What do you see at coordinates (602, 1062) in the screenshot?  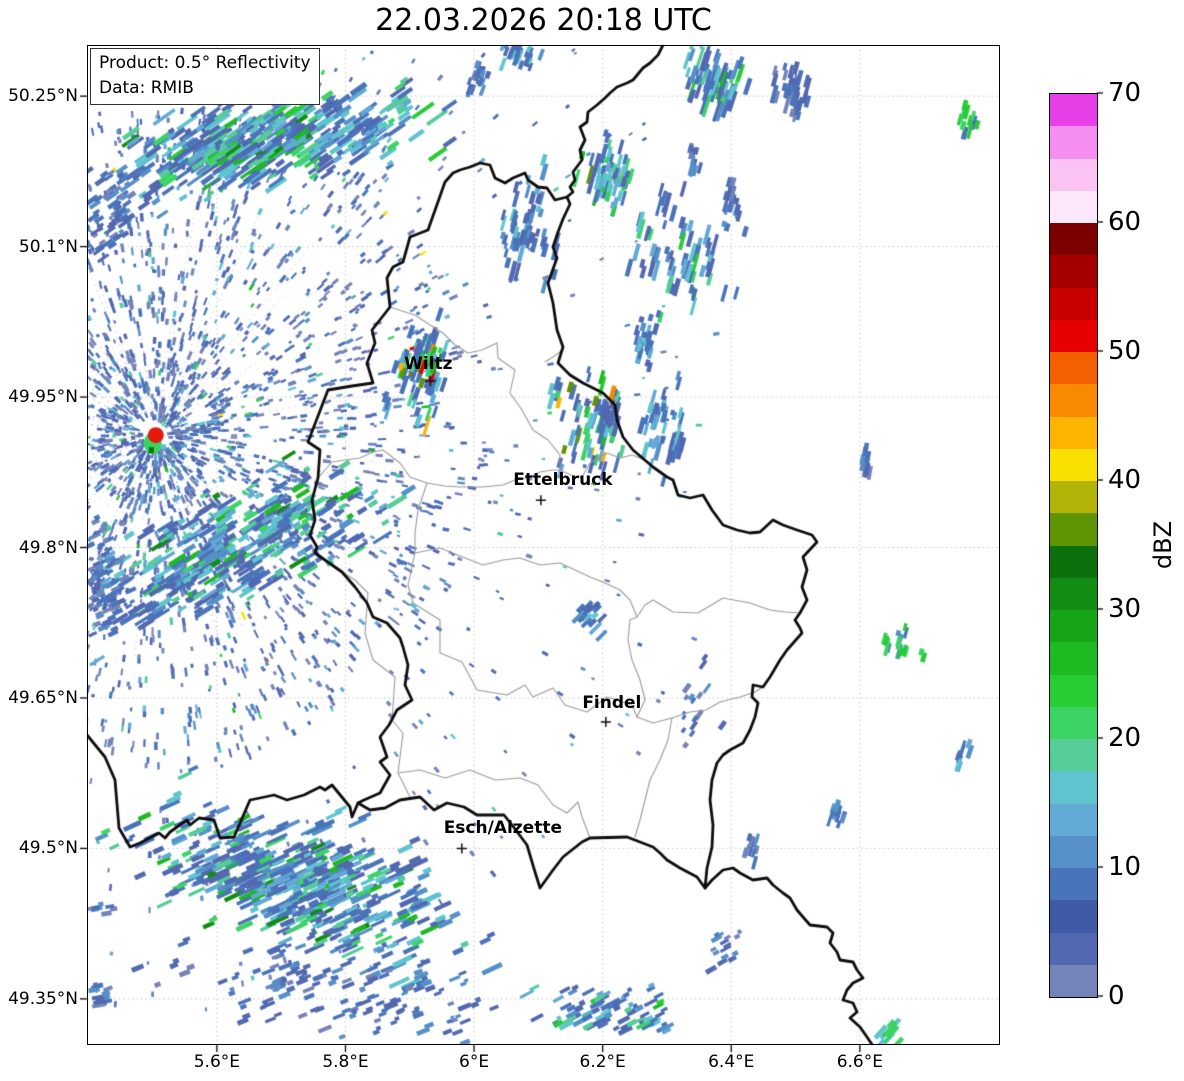 I see `x-axis-tick-label: 6.2°E` at bounding box center [602, 1062].